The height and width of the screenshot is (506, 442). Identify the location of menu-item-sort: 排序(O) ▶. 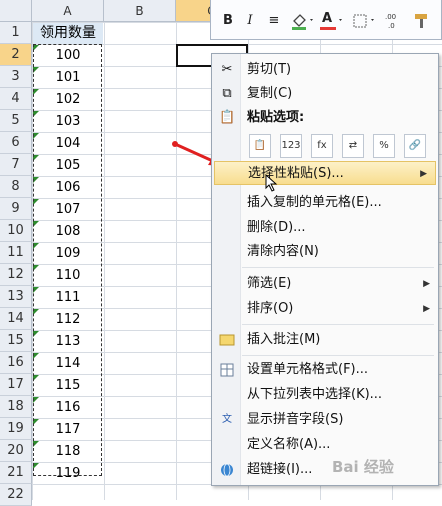
(325, 309).